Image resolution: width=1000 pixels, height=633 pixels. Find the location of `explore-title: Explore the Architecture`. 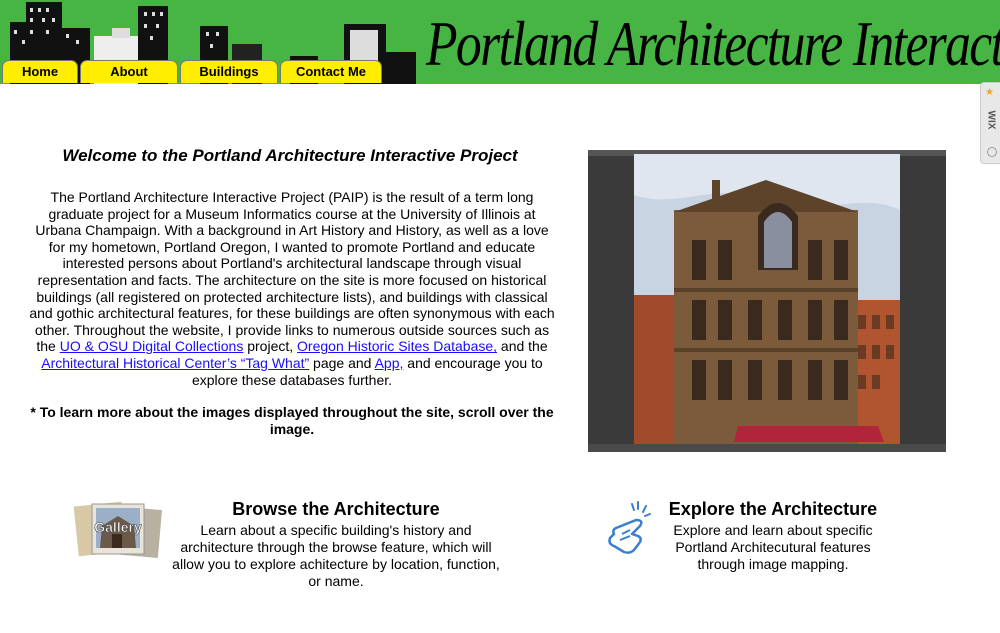

explore-title: Explore the Architecture is located at coordinates (773, 509).